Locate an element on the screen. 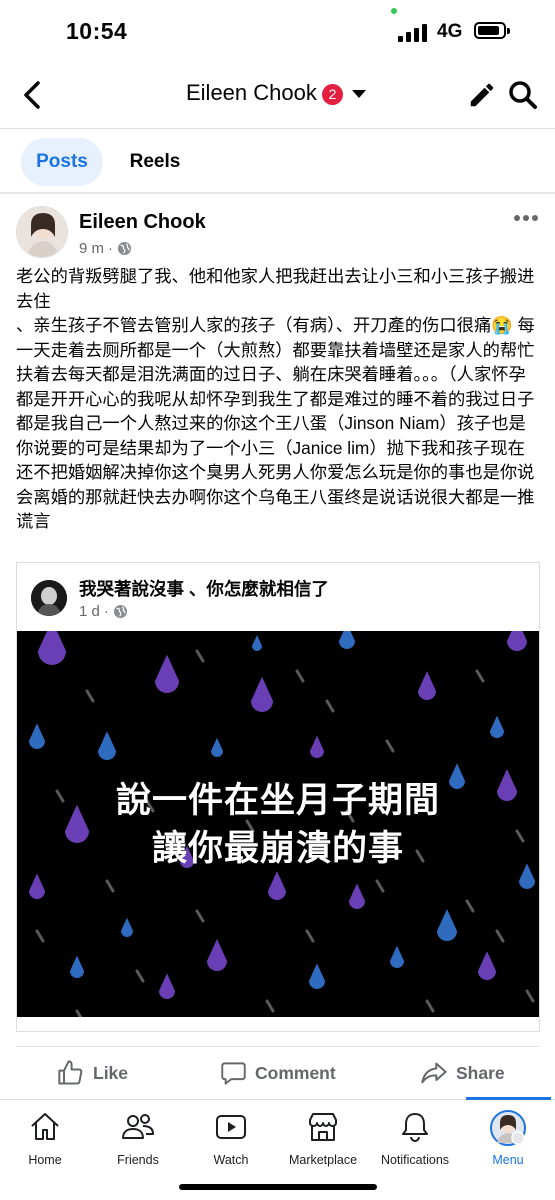 This screenshot has width=555, height=1200. nav-marketplace: Marketplace is located at coordinates (323, 1137).